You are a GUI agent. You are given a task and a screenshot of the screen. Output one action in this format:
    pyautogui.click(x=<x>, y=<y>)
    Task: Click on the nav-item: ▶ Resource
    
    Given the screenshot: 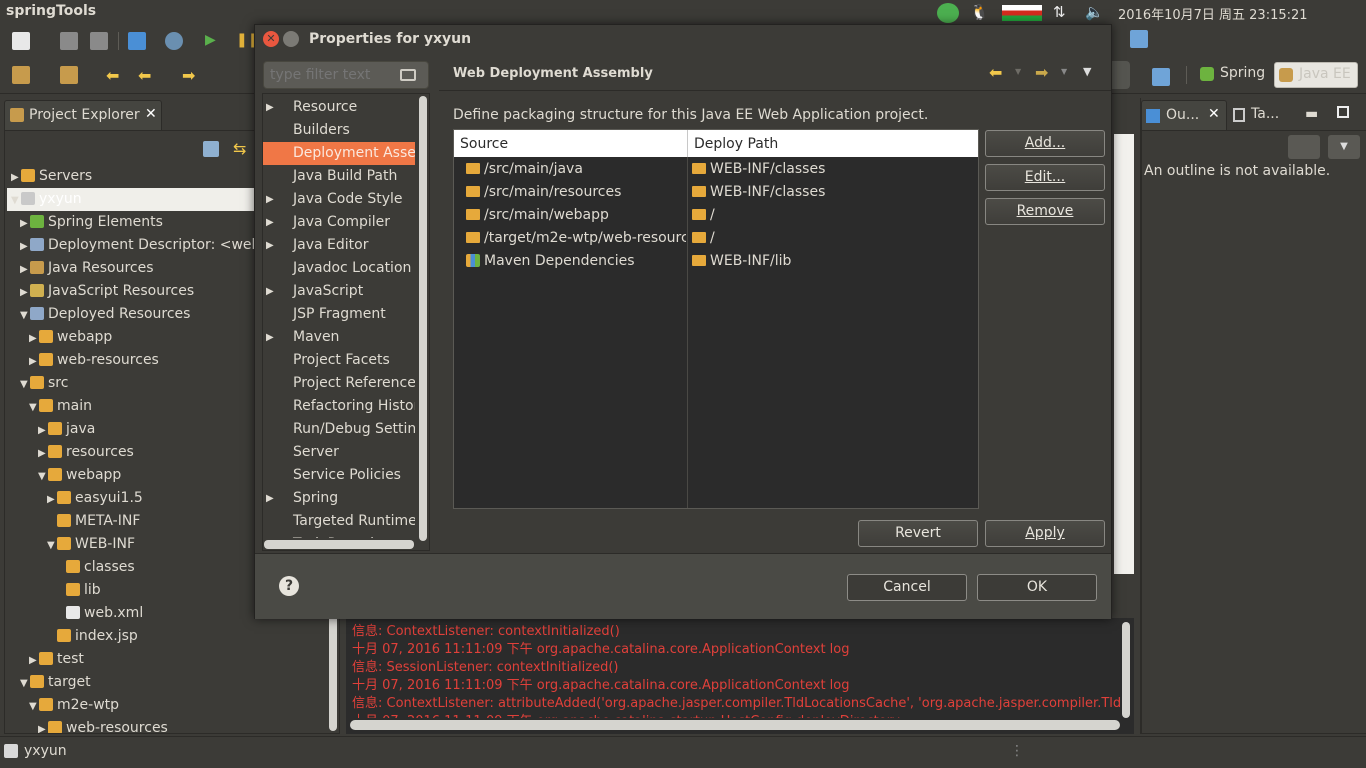 What is the action you would take?
    pyautogui.click(x=339, y=107)
    